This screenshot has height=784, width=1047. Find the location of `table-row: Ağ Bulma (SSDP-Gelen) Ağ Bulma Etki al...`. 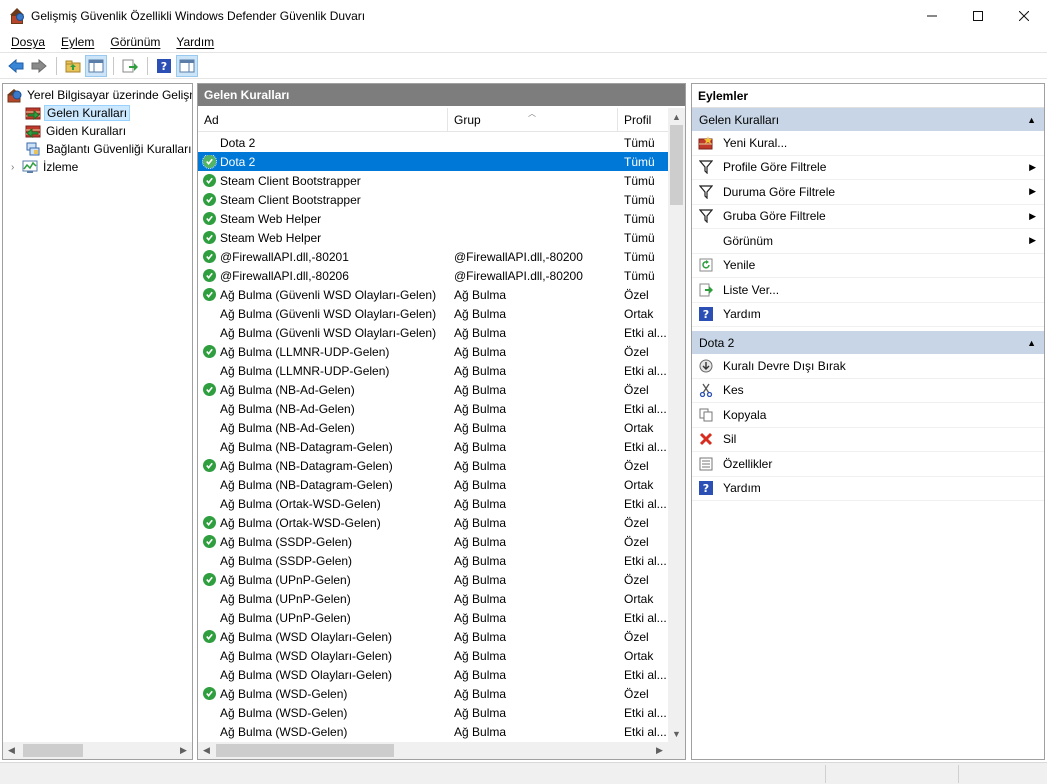

table-row: Ağ Bulma (SSDP-Gelen) Ağ Bulma Etki al... is located at coordinates (433, 560).